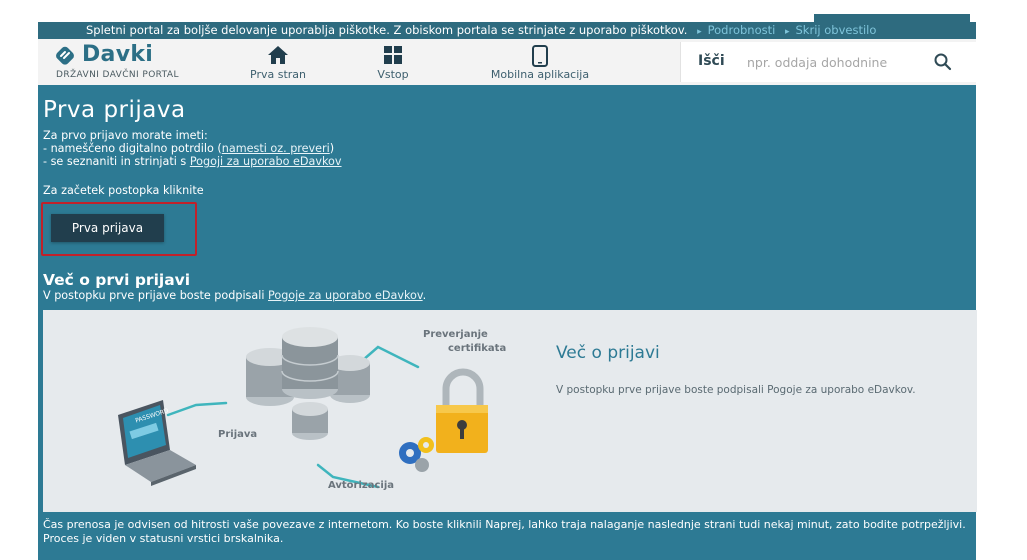 The image size is (1027, 560). I want to click on requirement-certificate-text: - nameščeno digitalno potrdilo (, so click(132, 148).